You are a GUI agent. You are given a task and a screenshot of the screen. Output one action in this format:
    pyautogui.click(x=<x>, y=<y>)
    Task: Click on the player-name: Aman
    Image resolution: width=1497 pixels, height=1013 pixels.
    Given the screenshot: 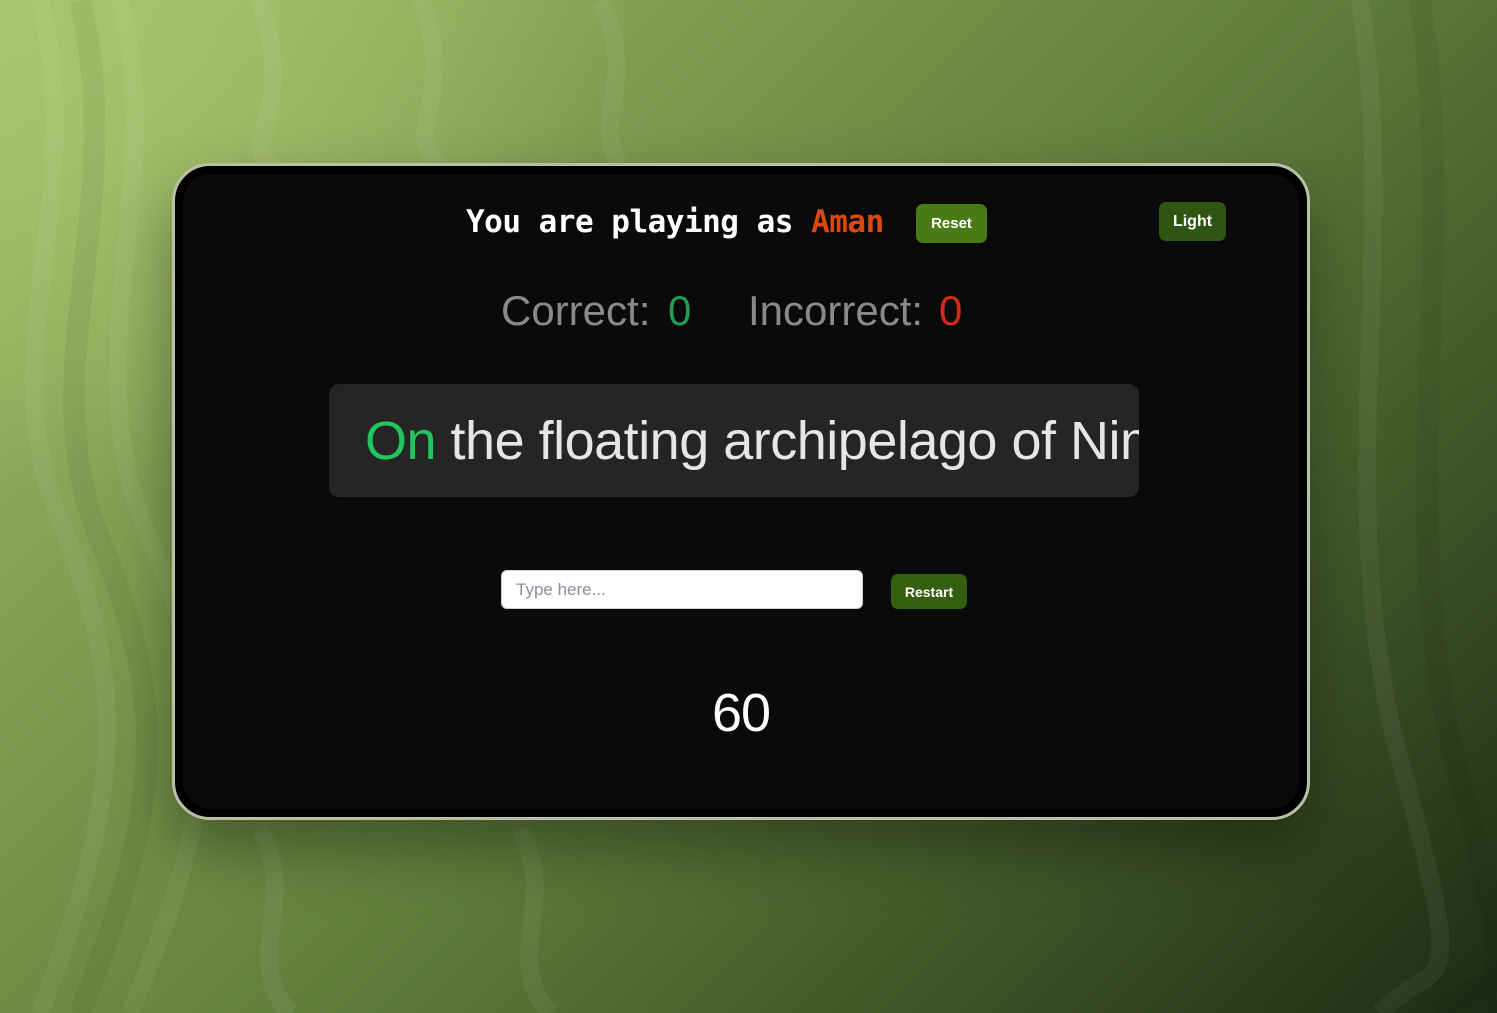 What is the action you would take?
    pyautogui.click(x=847, y=222)
    